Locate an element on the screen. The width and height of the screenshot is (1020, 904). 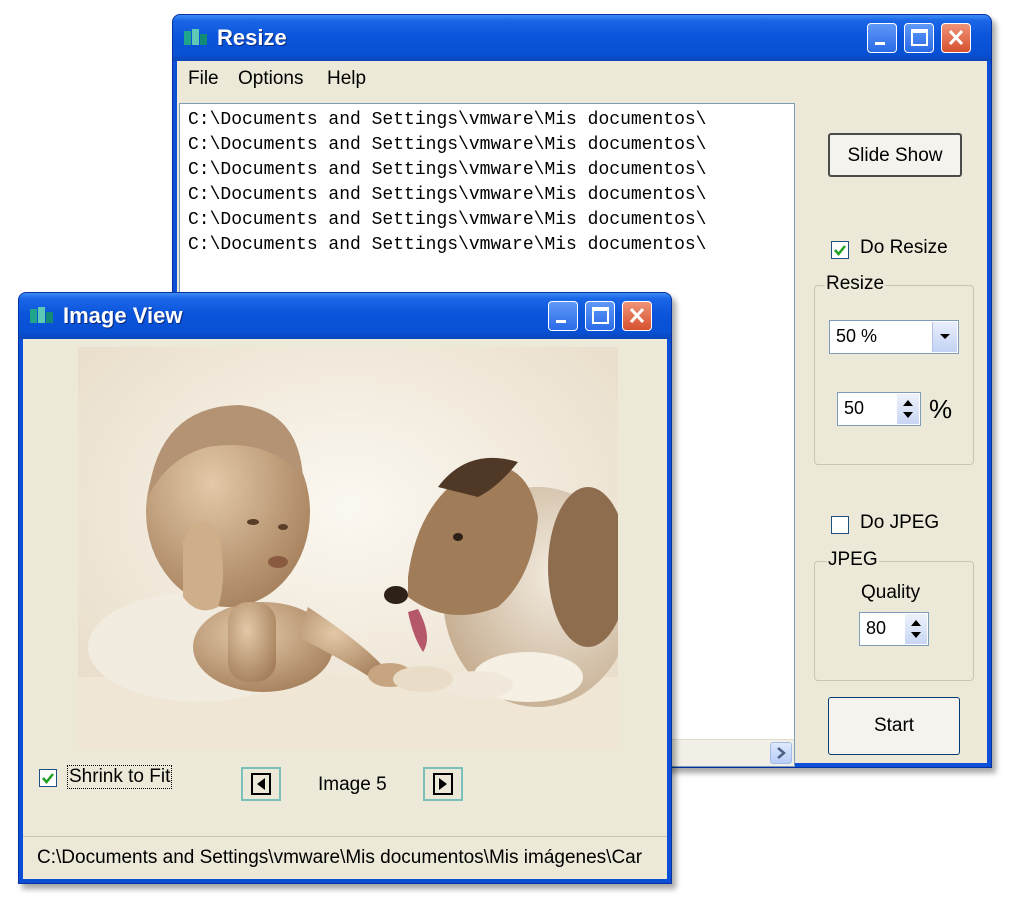
resize-percent-spinner: 50 is located at coordinates (879, 409).